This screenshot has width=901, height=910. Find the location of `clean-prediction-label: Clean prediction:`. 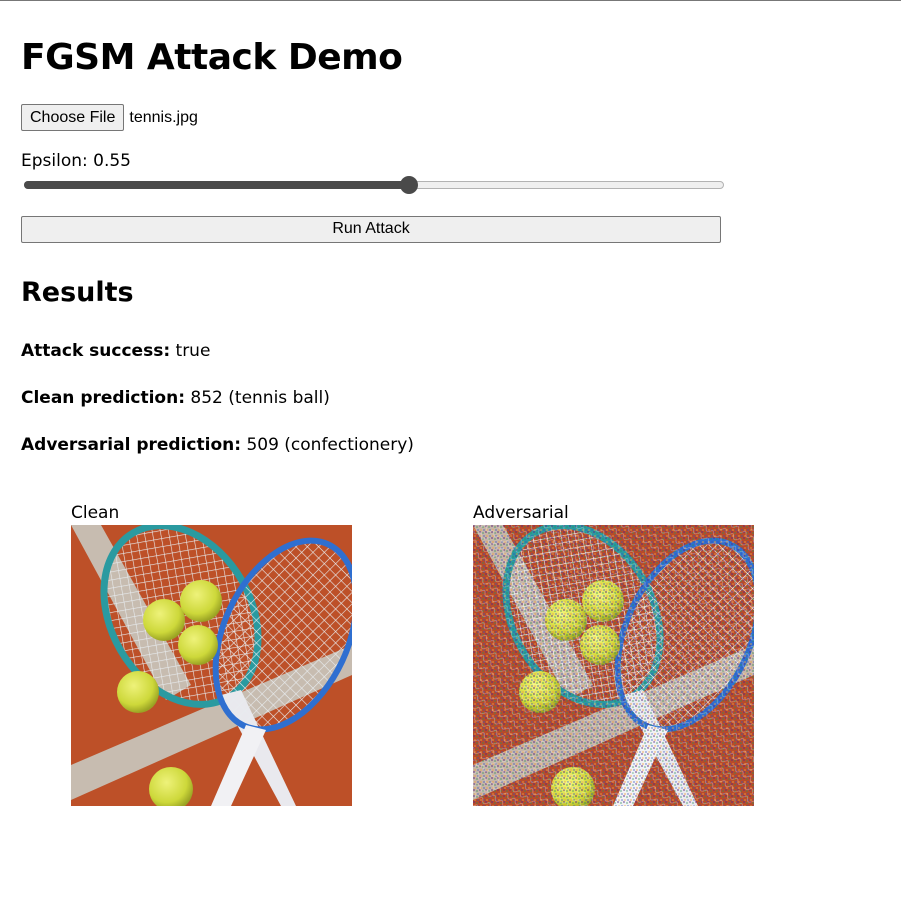

clean-prediction-label: Clean prediction: is located at coordinates (103, 398).